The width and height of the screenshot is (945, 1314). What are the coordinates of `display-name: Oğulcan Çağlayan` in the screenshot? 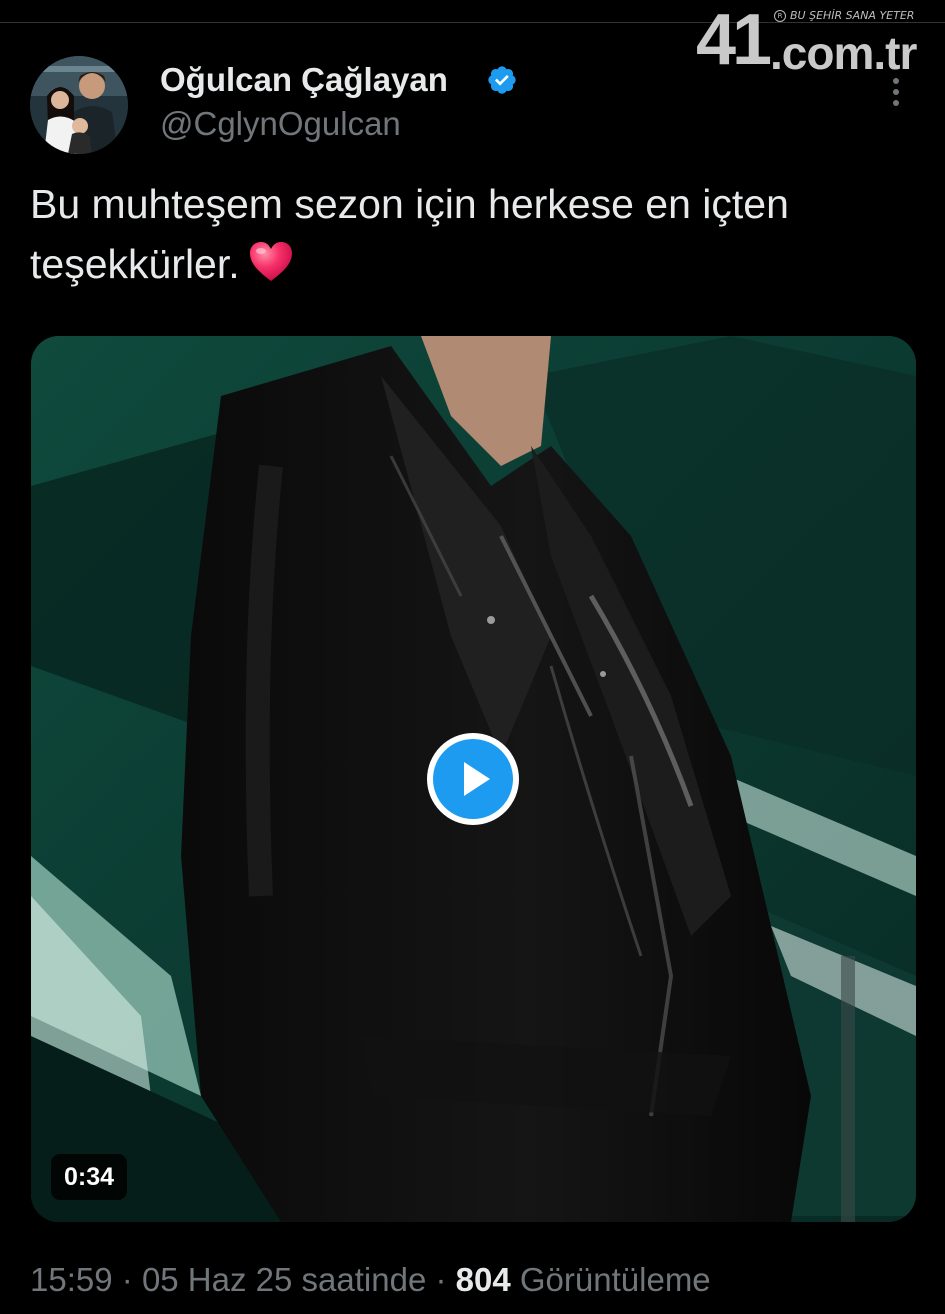 It's located at (304, 80).